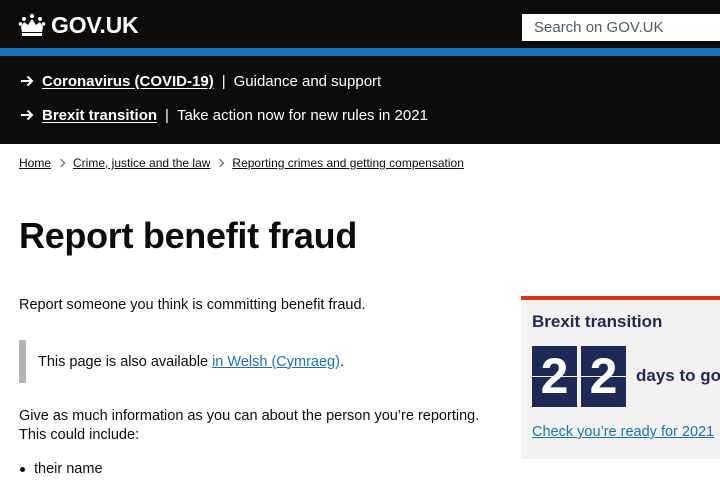  I want to click on header-accent-bar, so click(360, 52).